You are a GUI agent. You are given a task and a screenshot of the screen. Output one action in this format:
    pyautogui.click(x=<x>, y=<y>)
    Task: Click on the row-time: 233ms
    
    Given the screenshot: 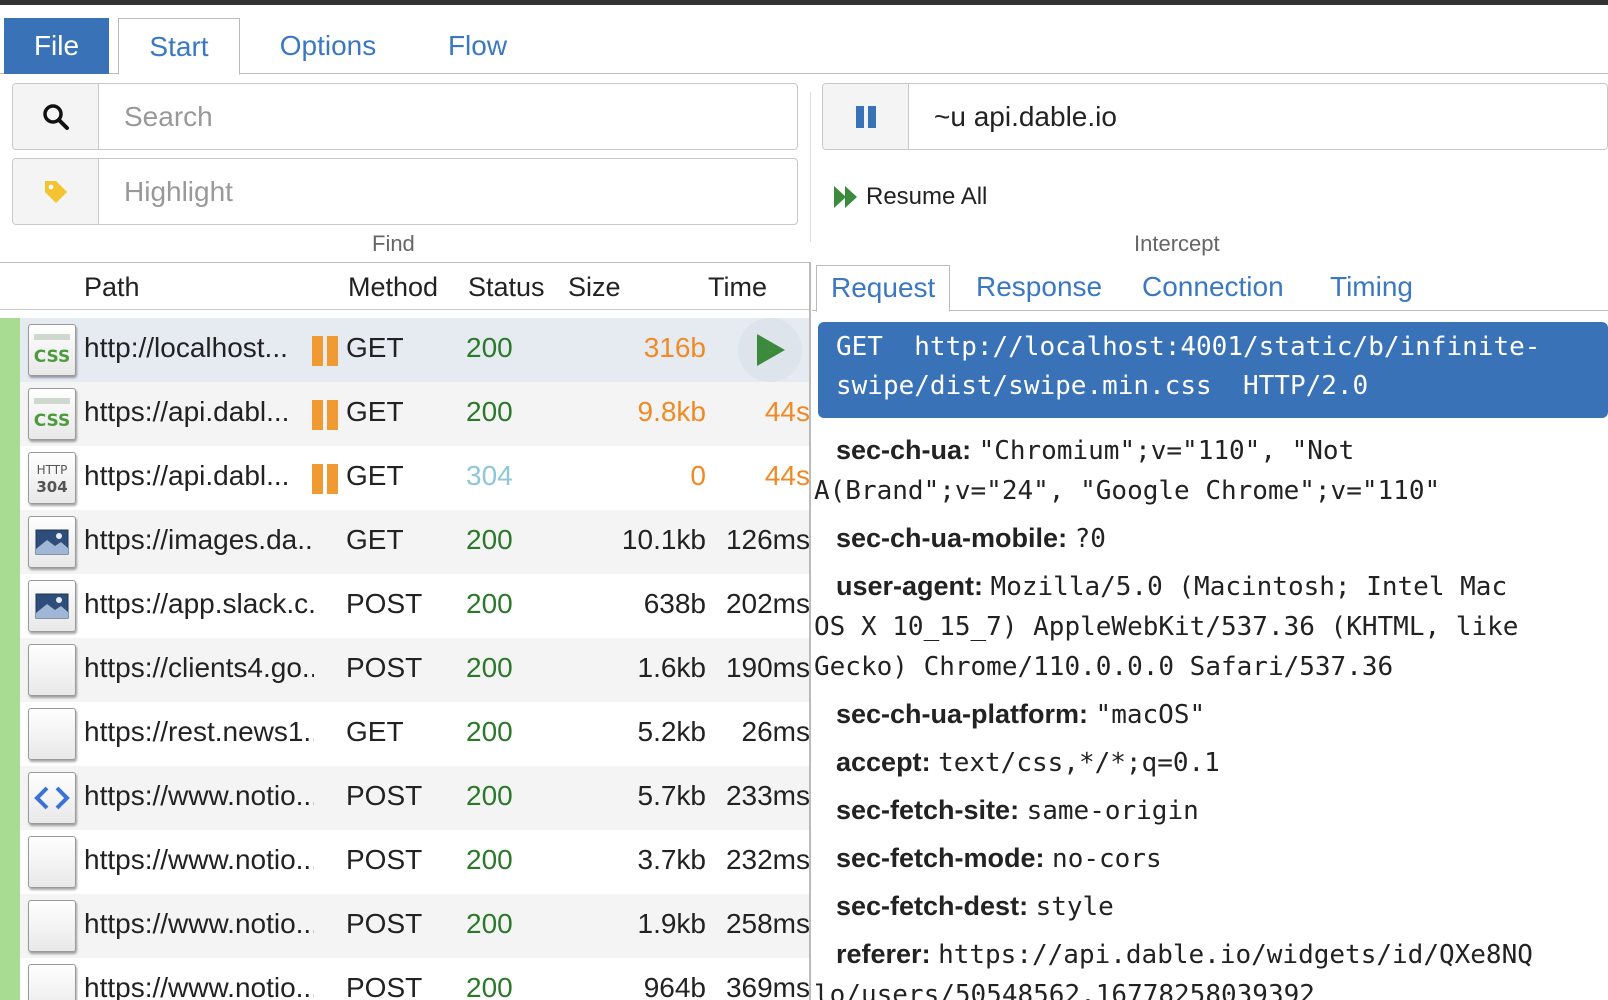 What is the action you would take?
    pyautogui.click(x=767, y=795)
    